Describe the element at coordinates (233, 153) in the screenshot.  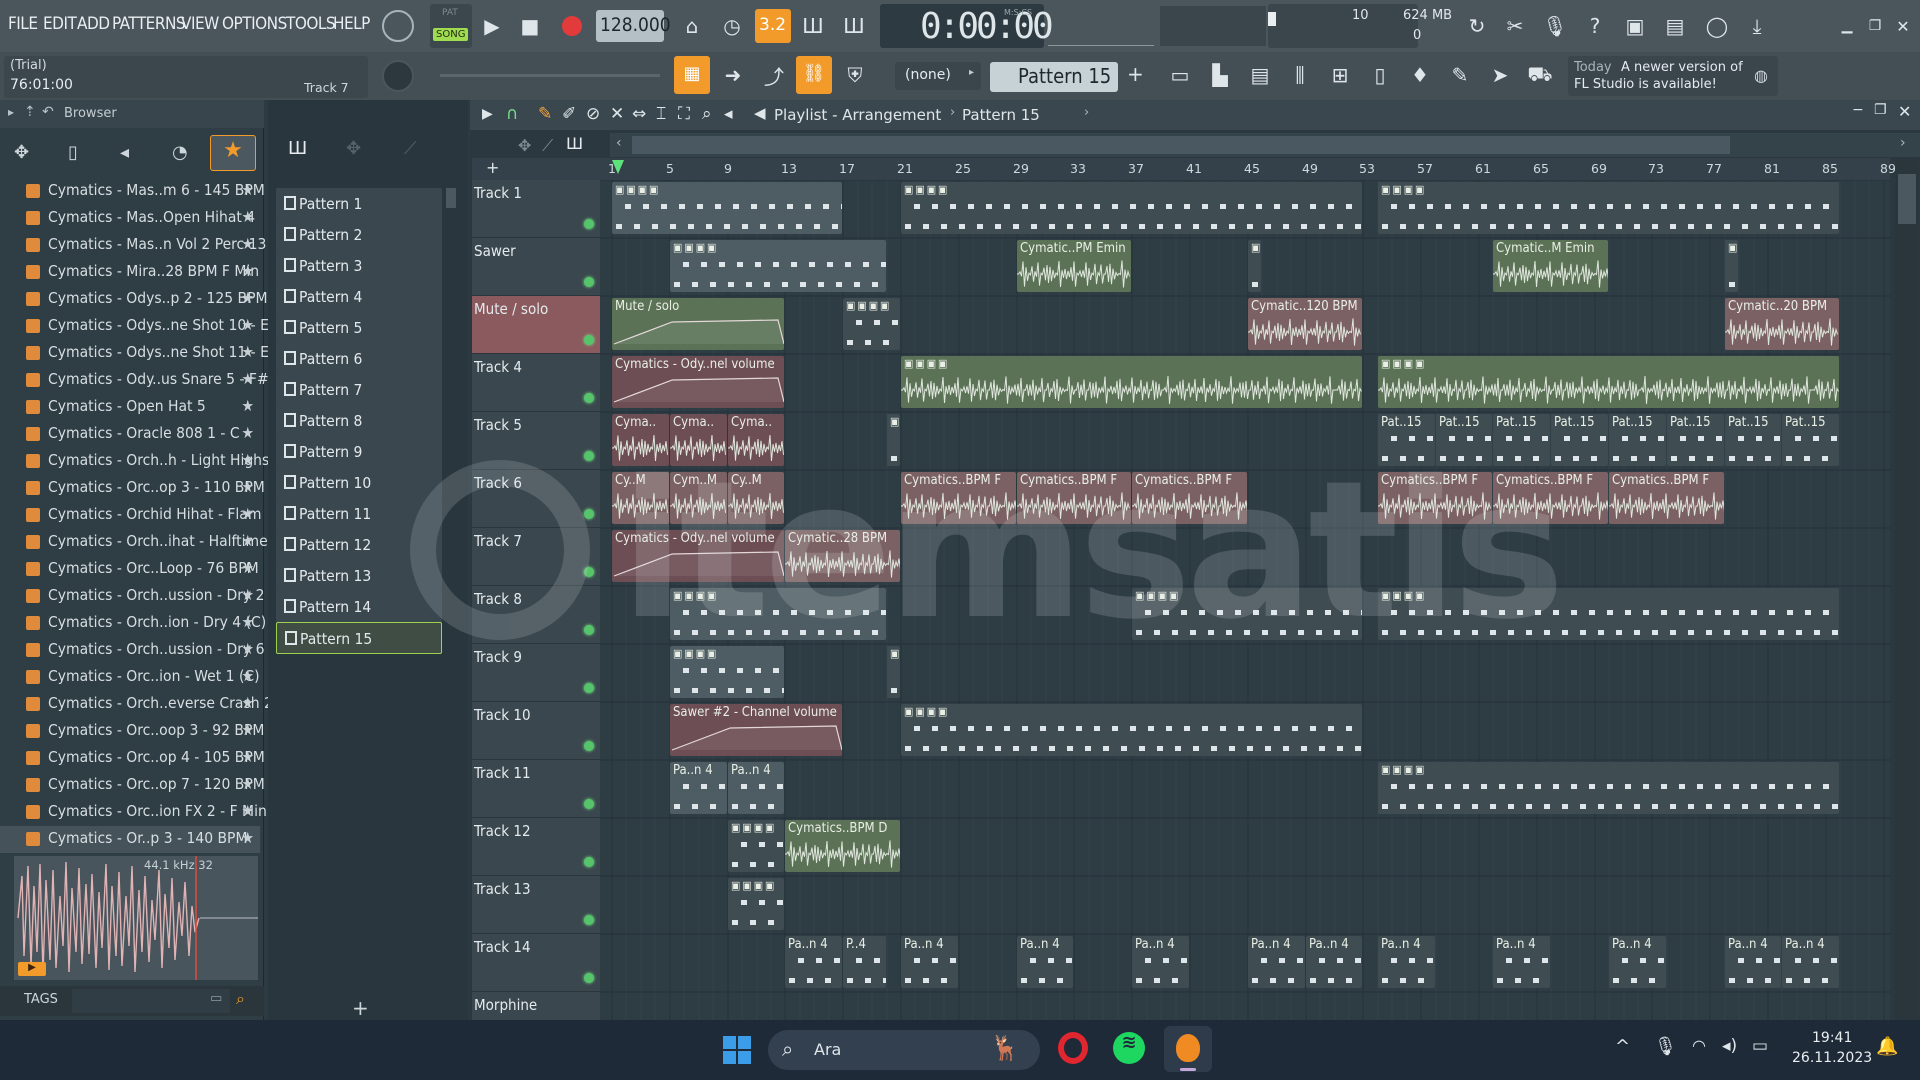
I see `favorites-tab-icon: ★` at that location.